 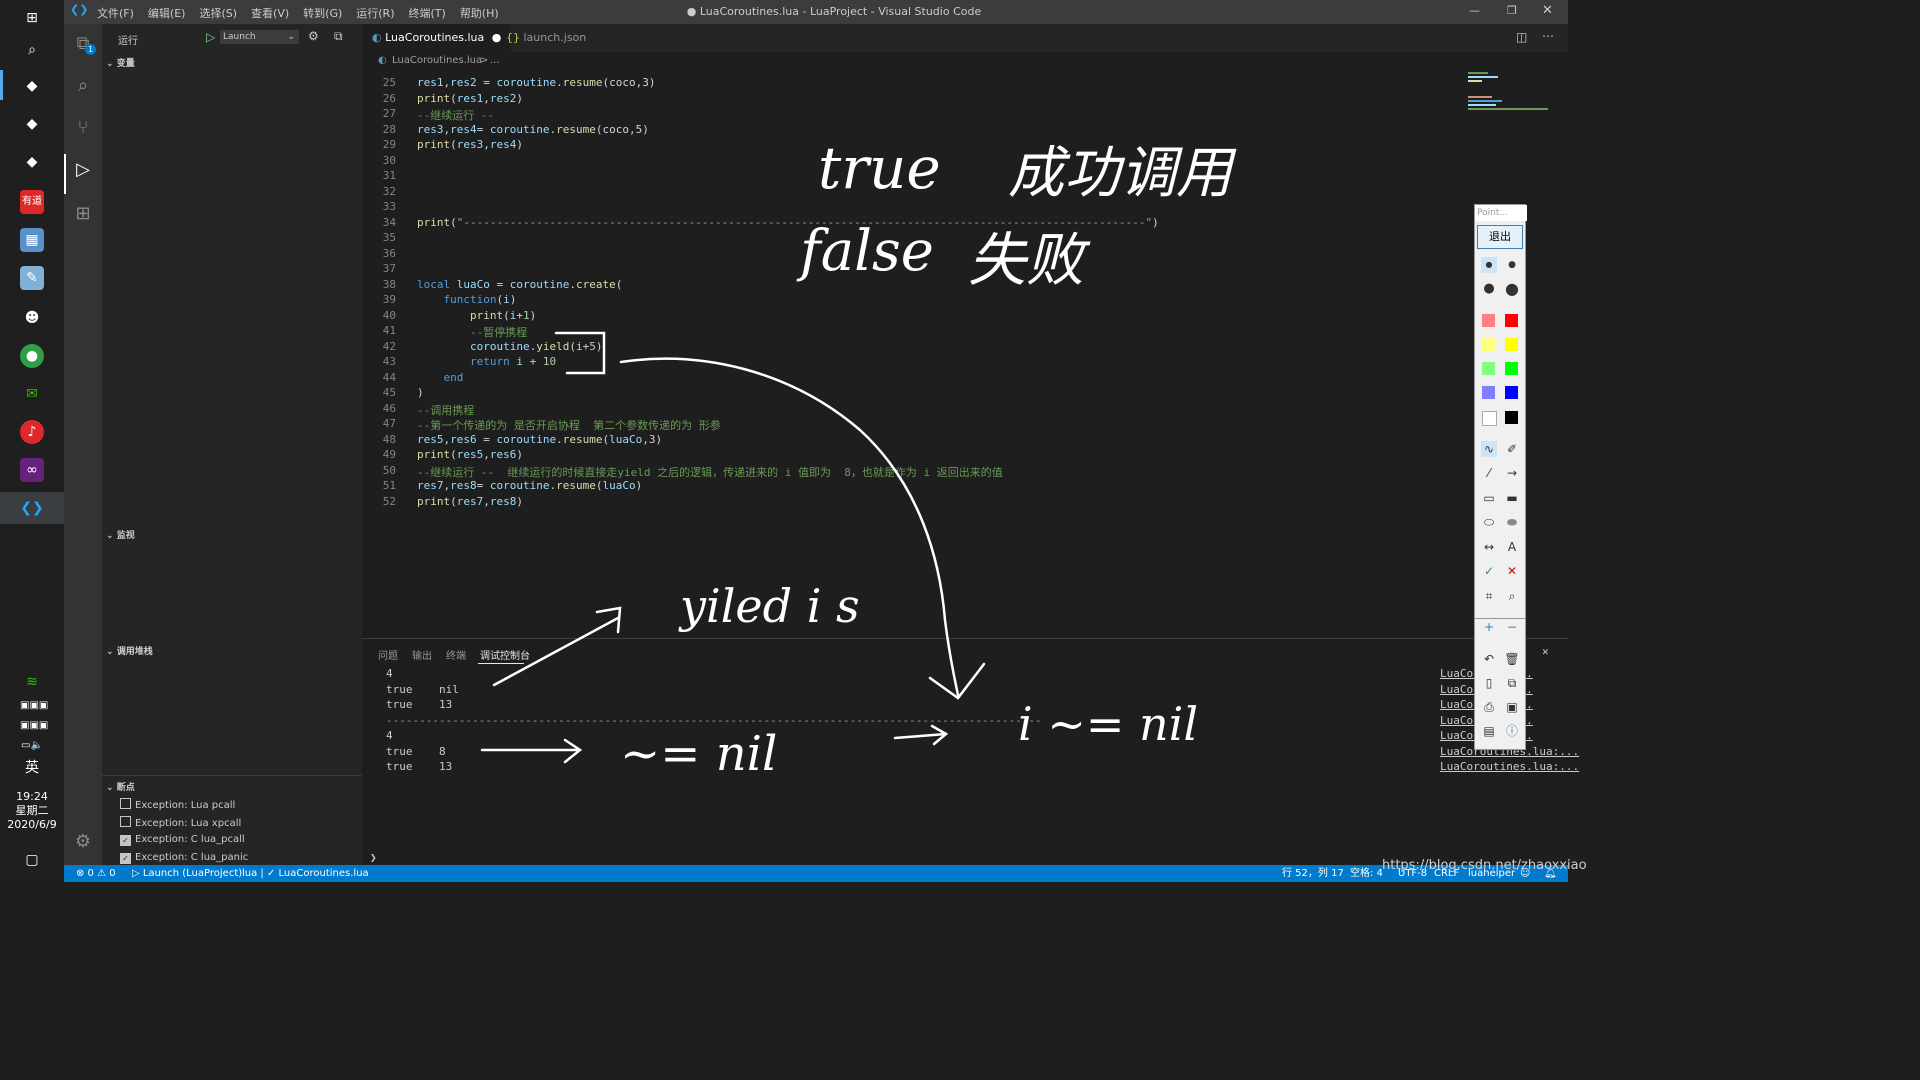 I want to click on notification-icon: ▢, so click(x=32, y=860).